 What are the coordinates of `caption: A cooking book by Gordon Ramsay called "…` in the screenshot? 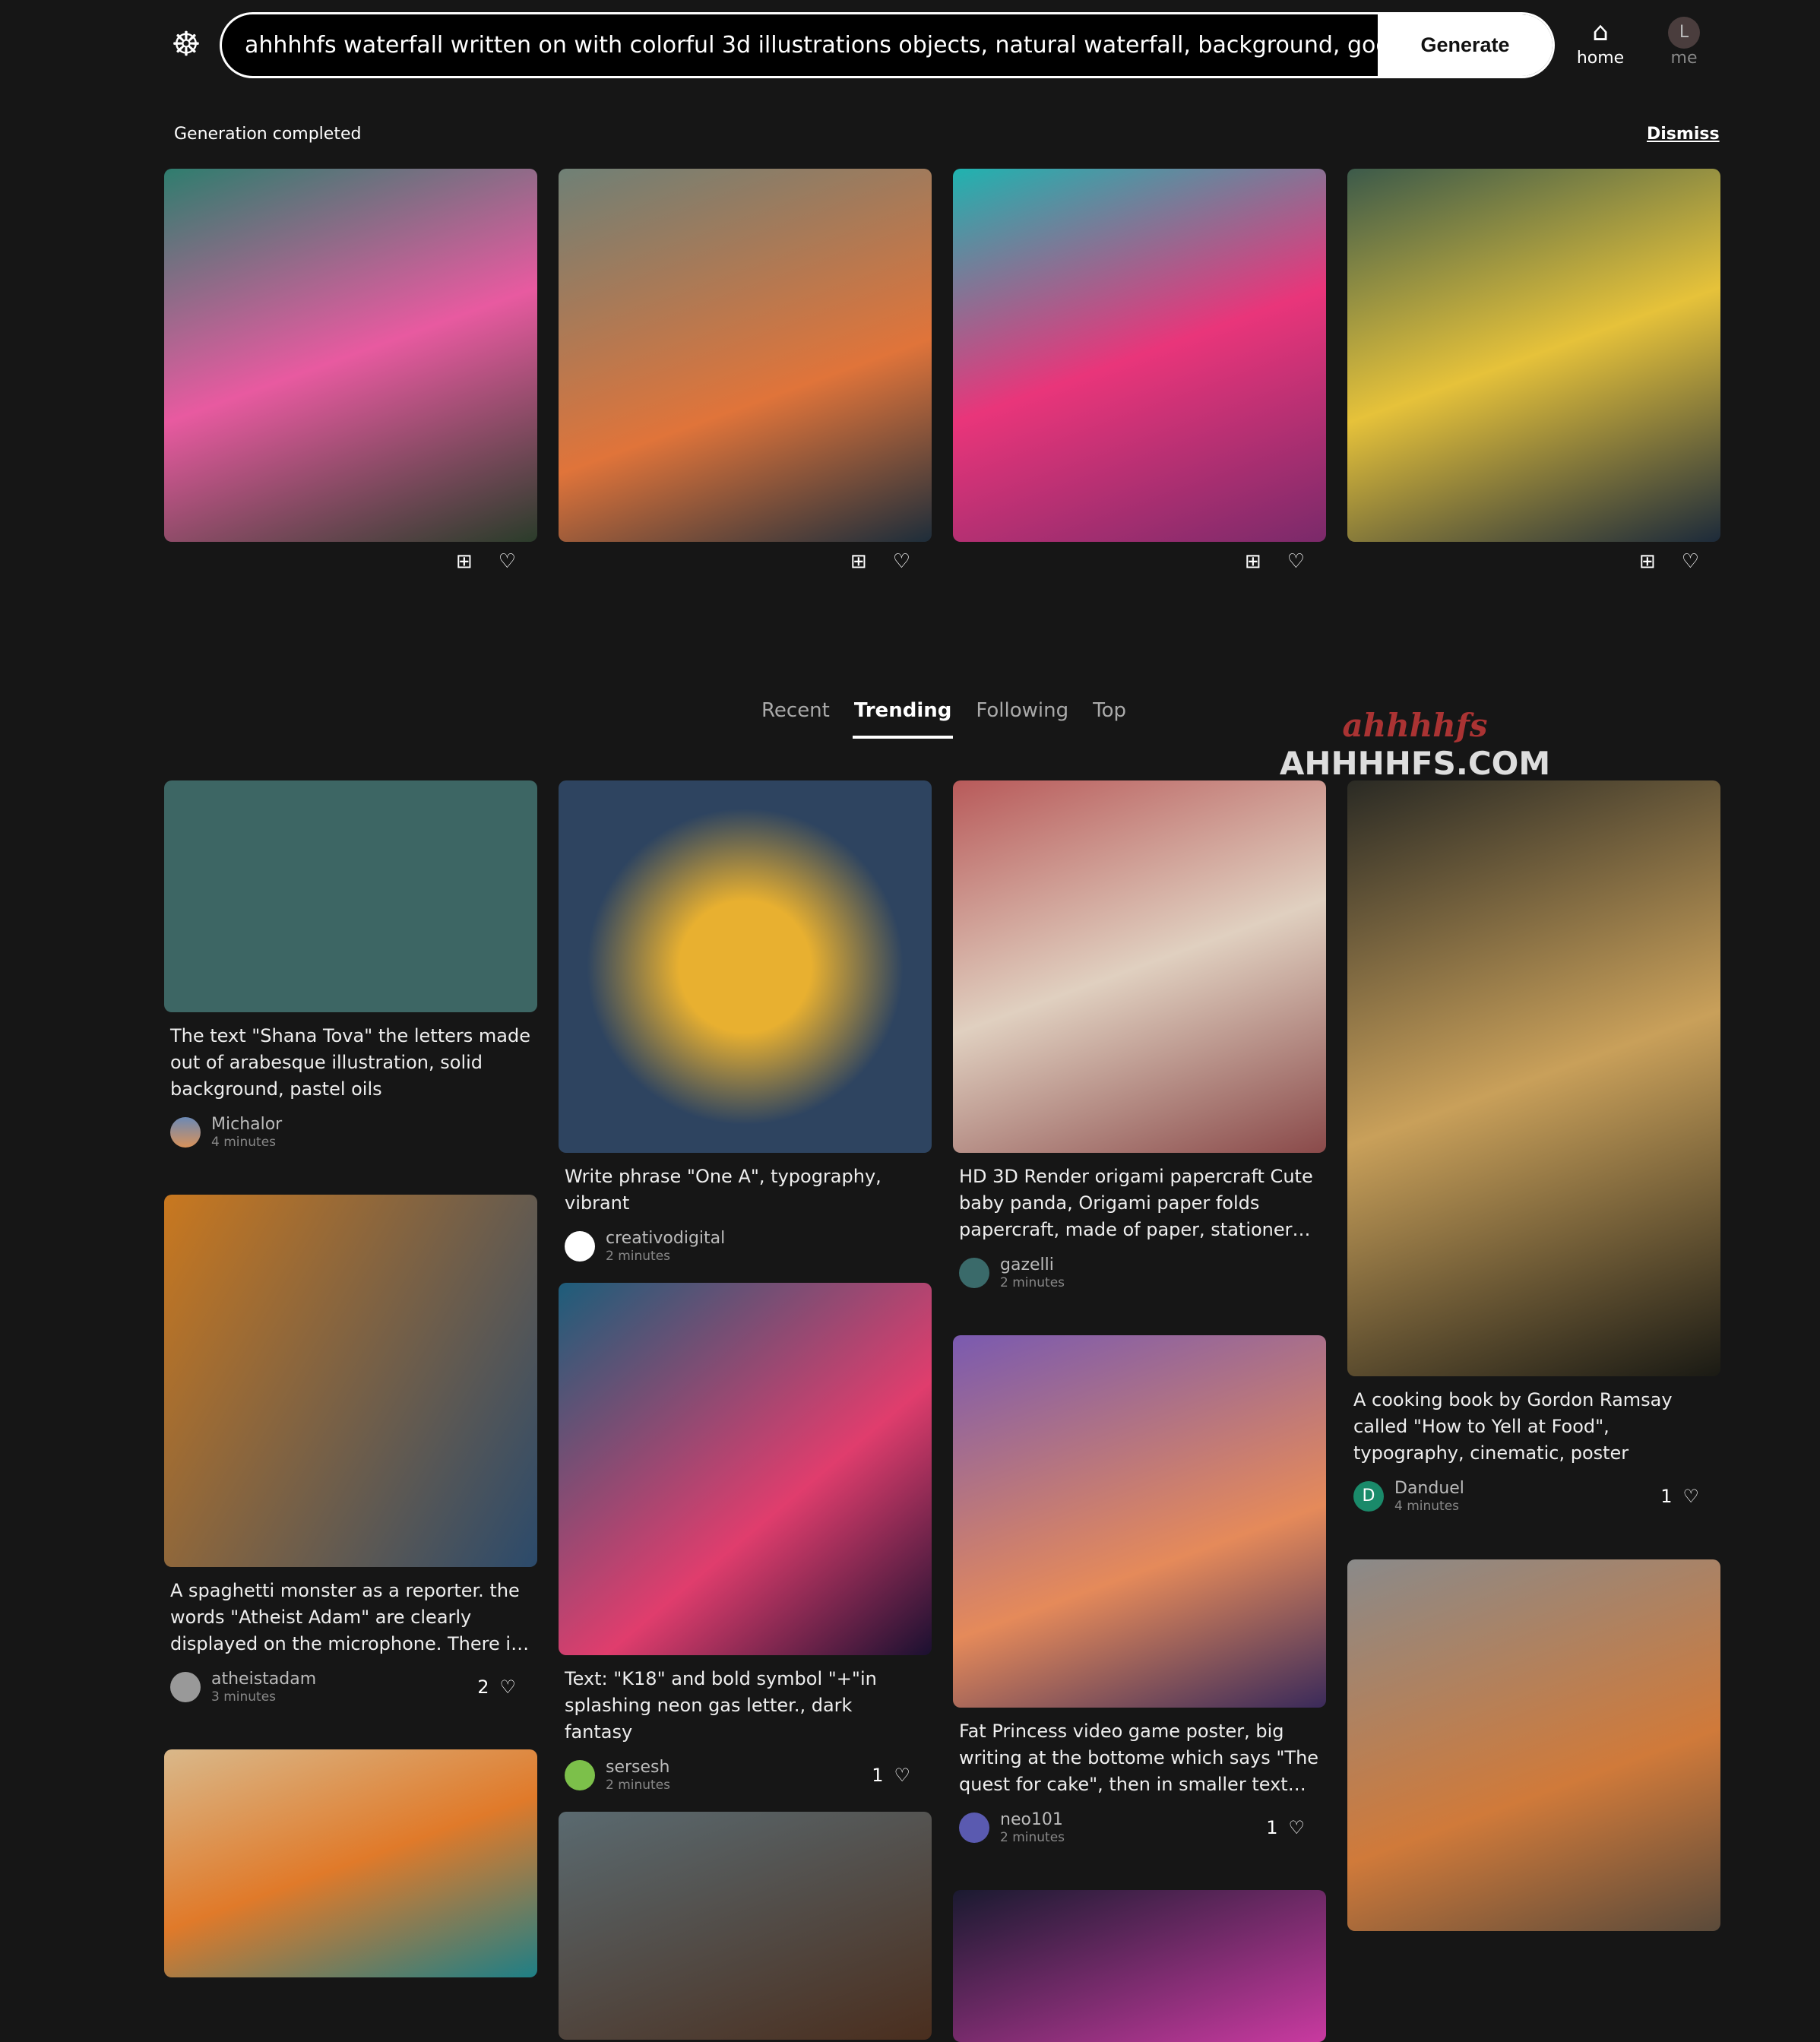 It's located at (1513, 1426).